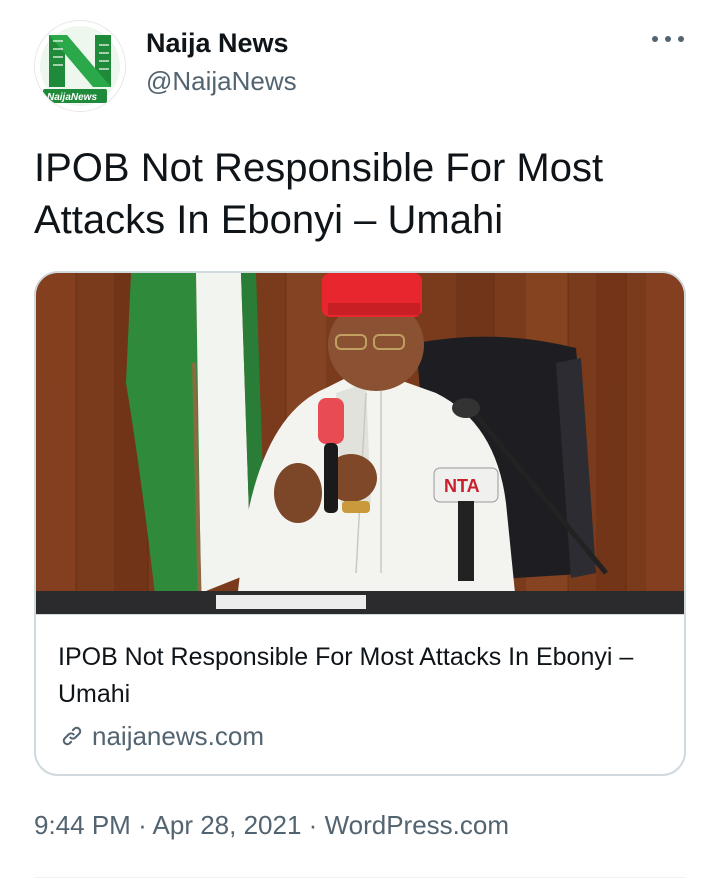  What do you see at coordinates (462, 486) in the screenshot?
I see `nta-mic-label: NTA` at bounding box center [462, 486].